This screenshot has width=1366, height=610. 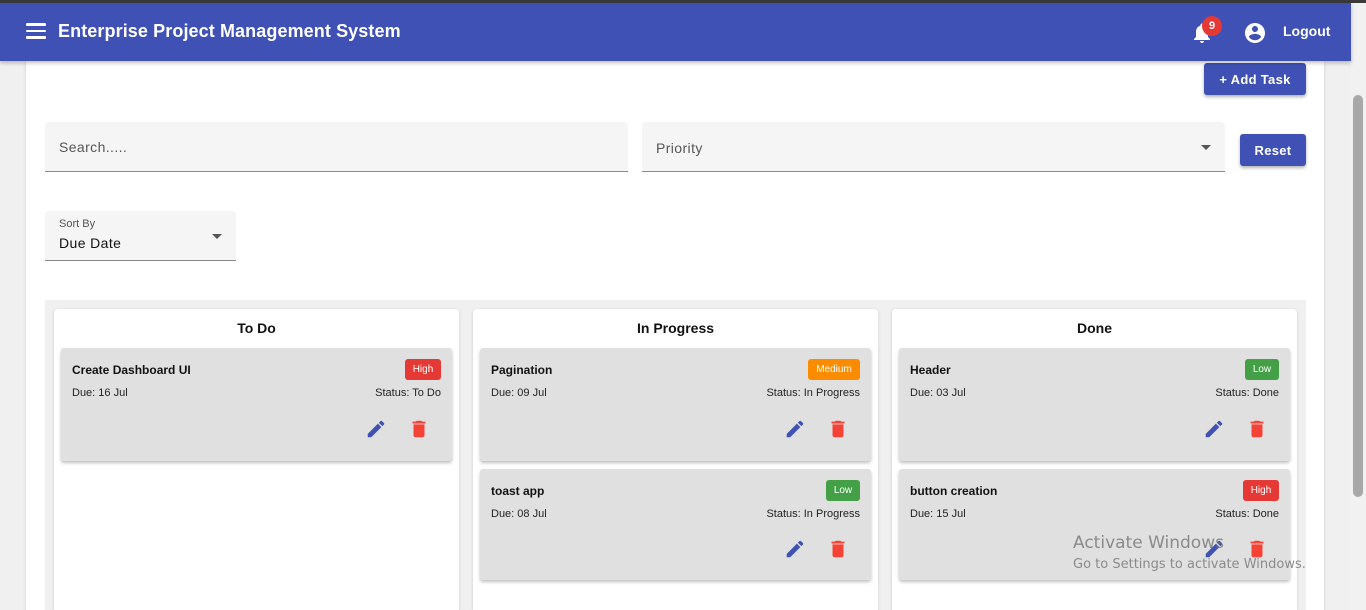 What do you see at coordinates (1273, 150) in the screenshot?
I see `reset-button: Reset` at bounding box center [1273, 150].